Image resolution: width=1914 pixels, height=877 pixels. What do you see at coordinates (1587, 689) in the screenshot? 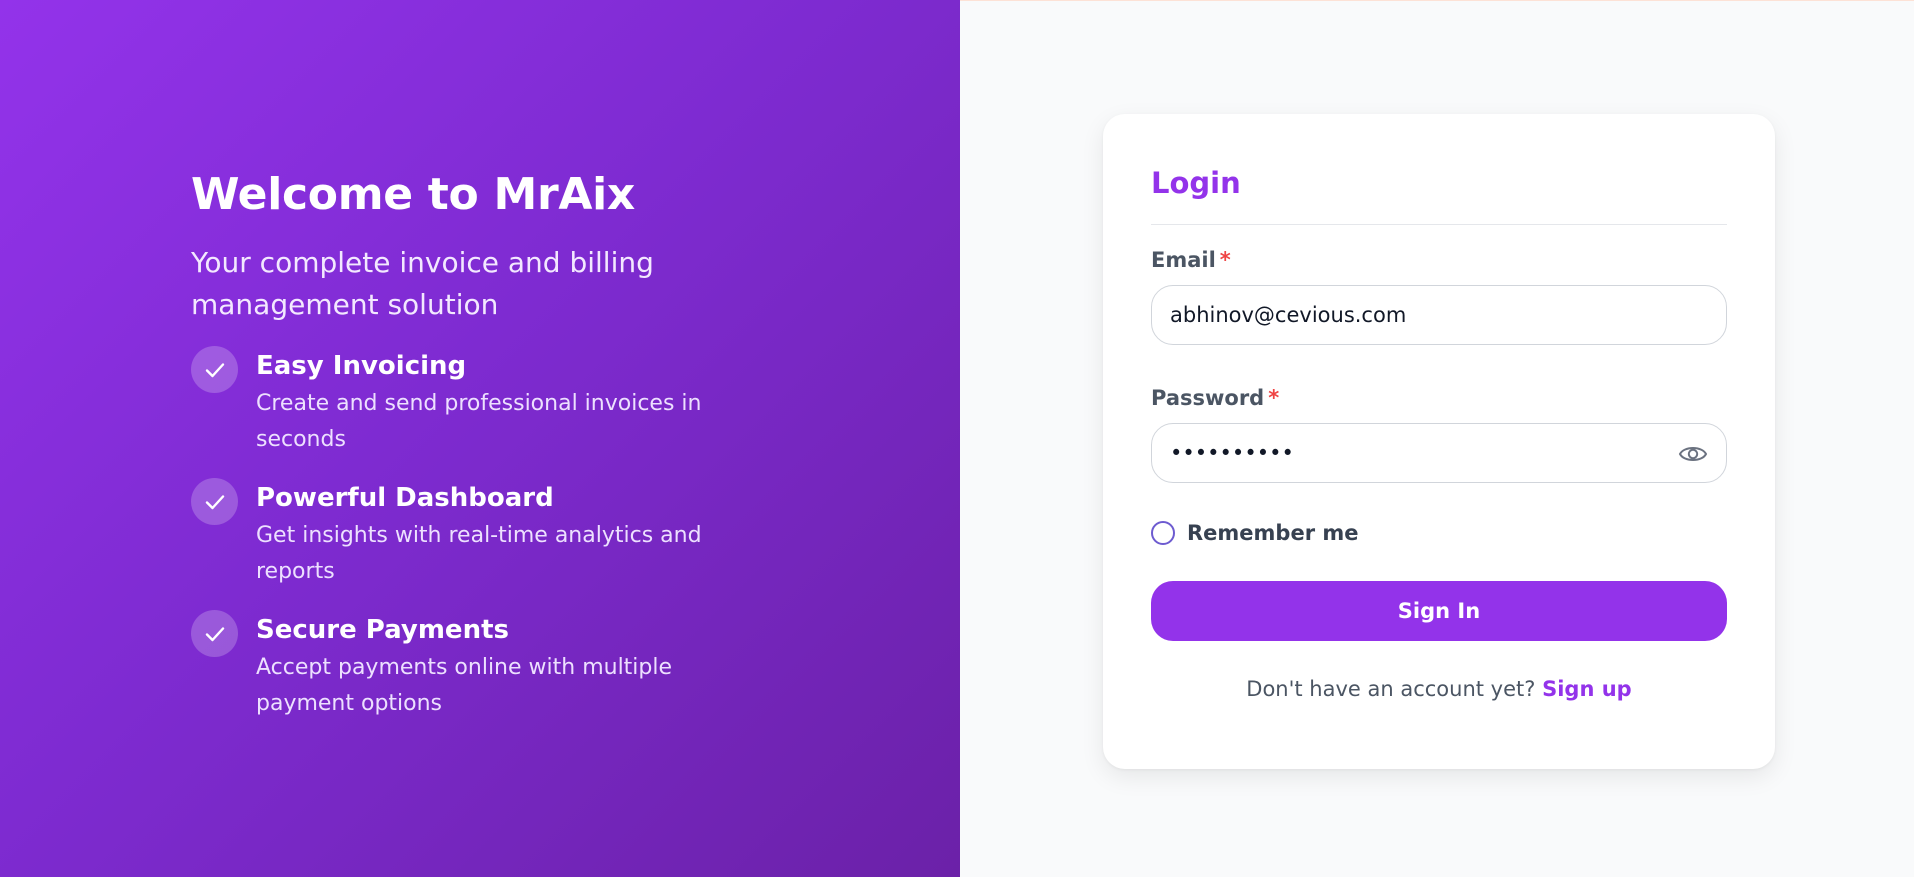
I see `sign-up-link: Sign up` at bounding box center [1587, 689].